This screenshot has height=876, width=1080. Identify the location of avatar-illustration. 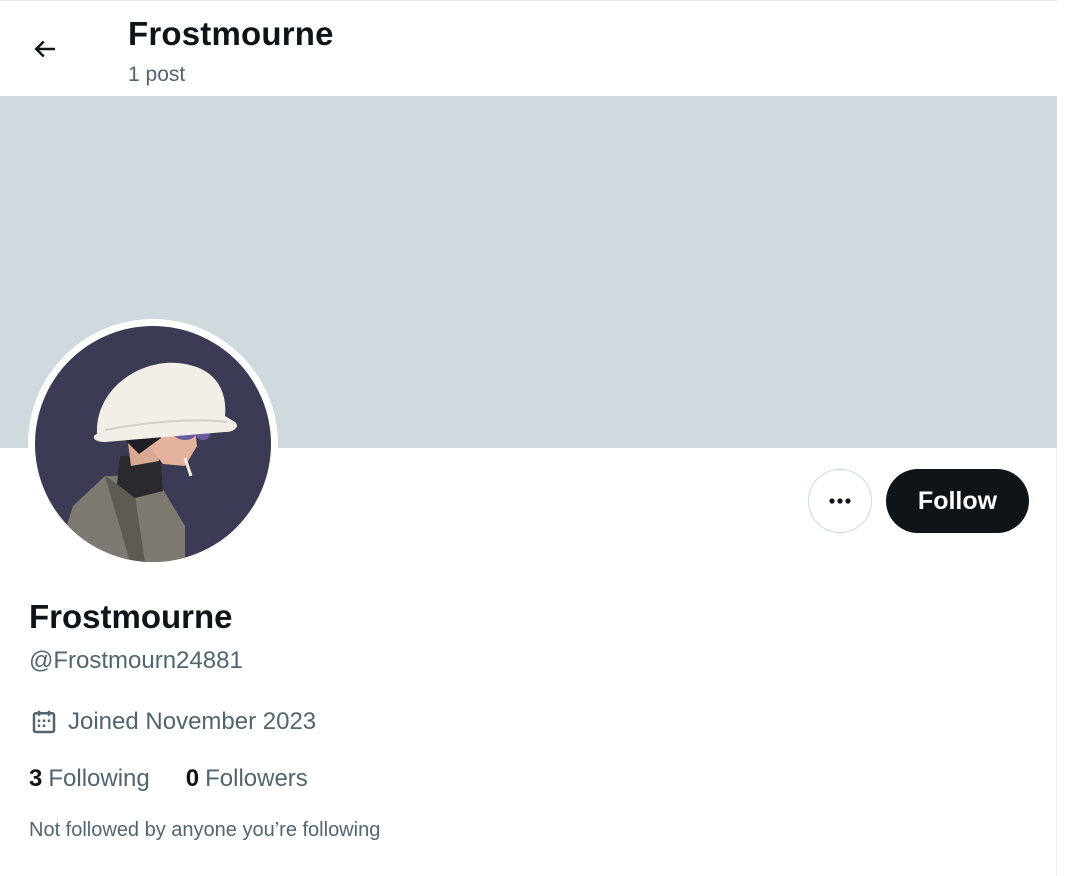
(153, 444).